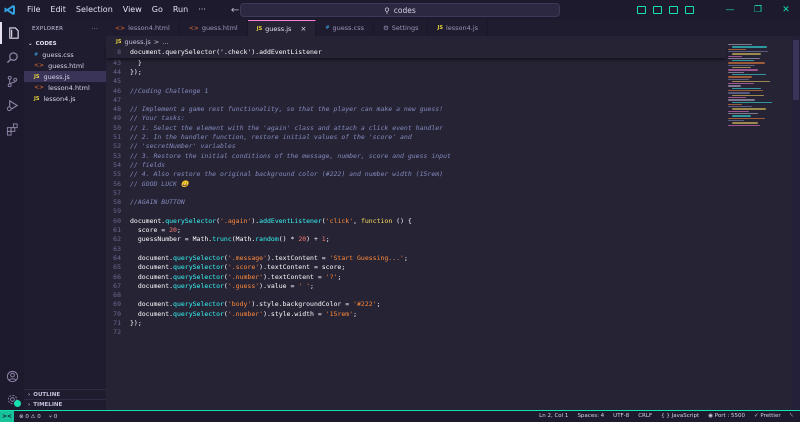 This screenshot has width=800, height=422. I want to click on line-number: 58, so click(117, 202).